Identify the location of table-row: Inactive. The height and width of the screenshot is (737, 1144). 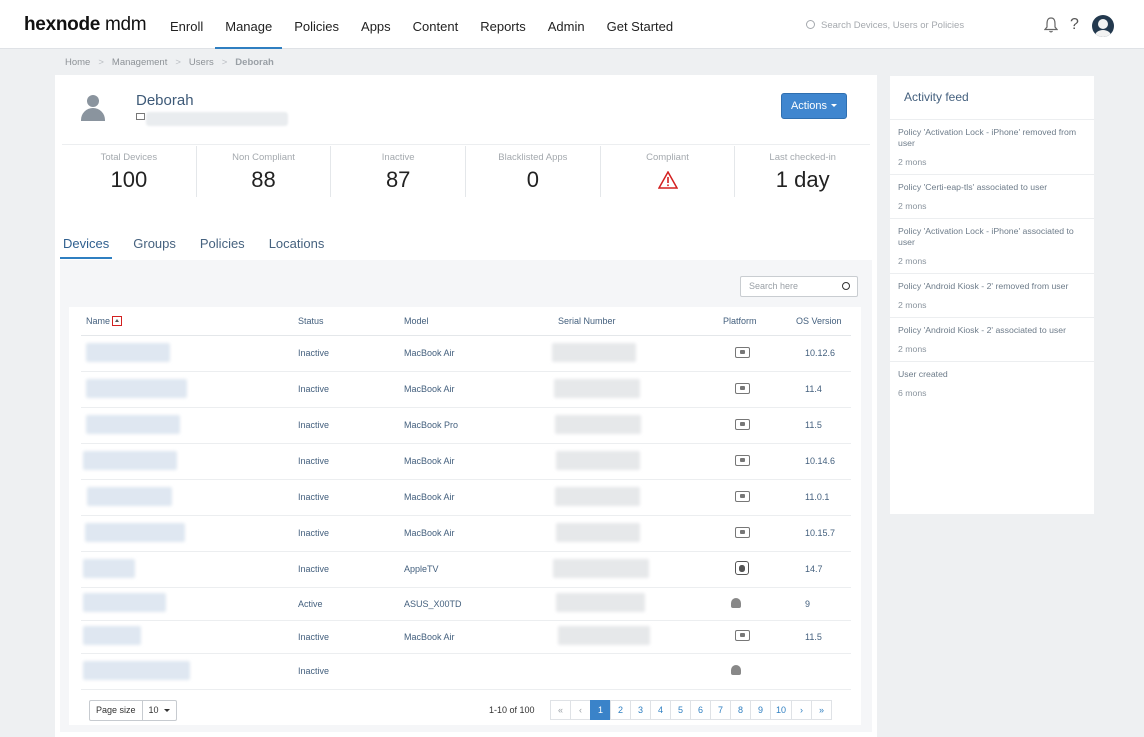
(466, 671).